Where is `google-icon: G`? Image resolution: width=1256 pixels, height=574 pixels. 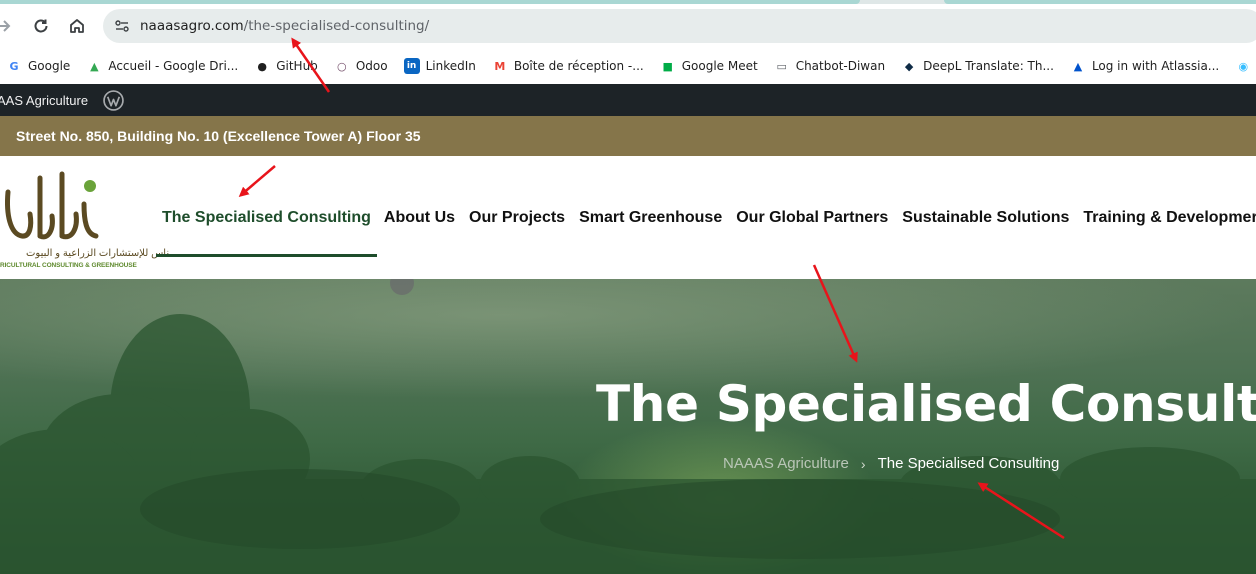 google-icon: G is located at coordinates (14, 66).